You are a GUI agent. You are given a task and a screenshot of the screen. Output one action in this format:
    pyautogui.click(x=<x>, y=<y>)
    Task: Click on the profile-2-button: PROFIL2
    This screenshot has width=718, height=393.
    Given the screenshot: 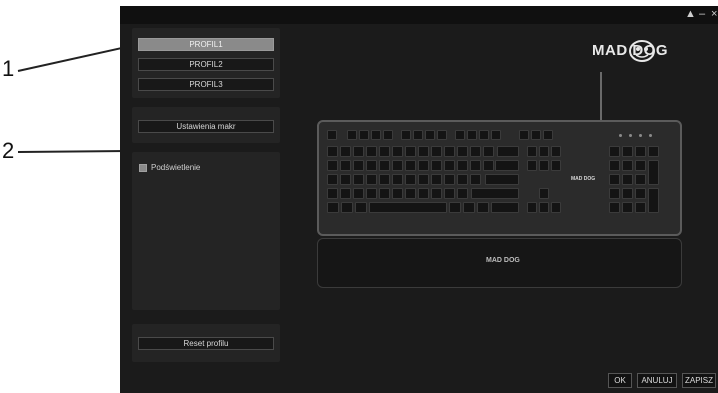 What is the action you would take?
    pyautogui.click(x=206, y=64)
    